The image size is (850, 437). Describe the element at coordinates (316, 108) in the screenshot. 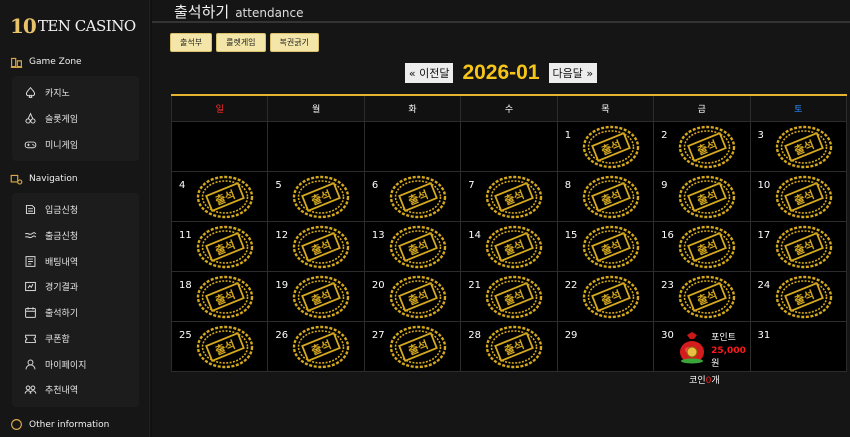

I see `weekday-header: 월` at that location.